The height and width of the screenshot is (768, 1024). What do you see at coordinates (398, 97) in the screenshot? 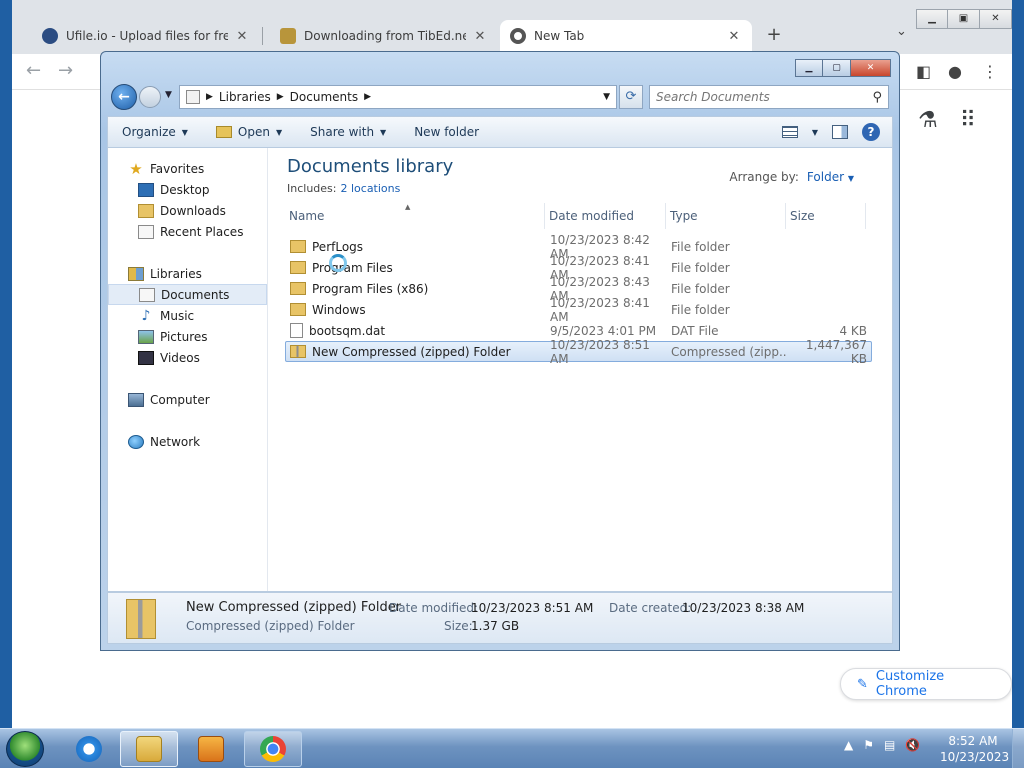
I see `address-bar: ▶ Libraries ▶ Documents ▶ ▼` at bounding box center [398, 97].